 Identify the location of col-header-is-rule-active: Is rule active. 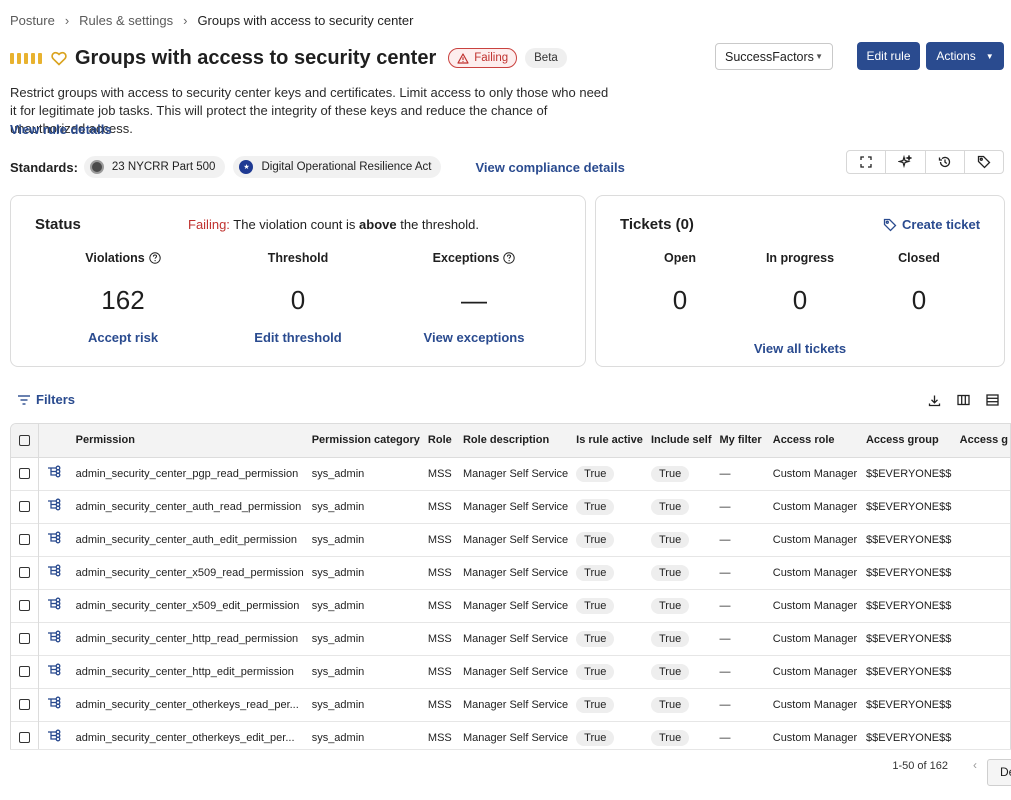
(605, 441).